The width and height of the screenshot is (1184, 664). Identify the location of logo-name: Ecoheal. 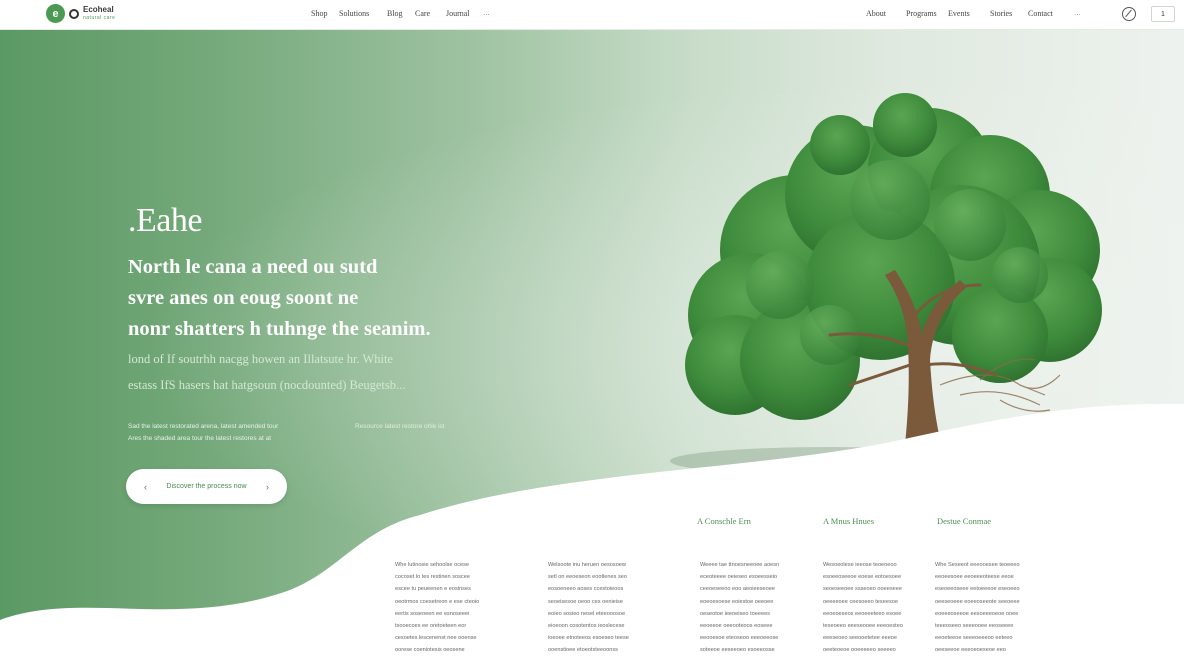
(98, 9).